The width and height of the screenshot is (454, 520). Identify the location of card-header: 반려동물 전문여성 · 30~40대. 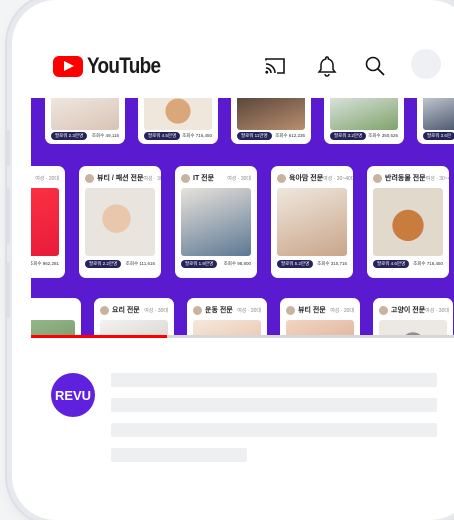
(411, 178).